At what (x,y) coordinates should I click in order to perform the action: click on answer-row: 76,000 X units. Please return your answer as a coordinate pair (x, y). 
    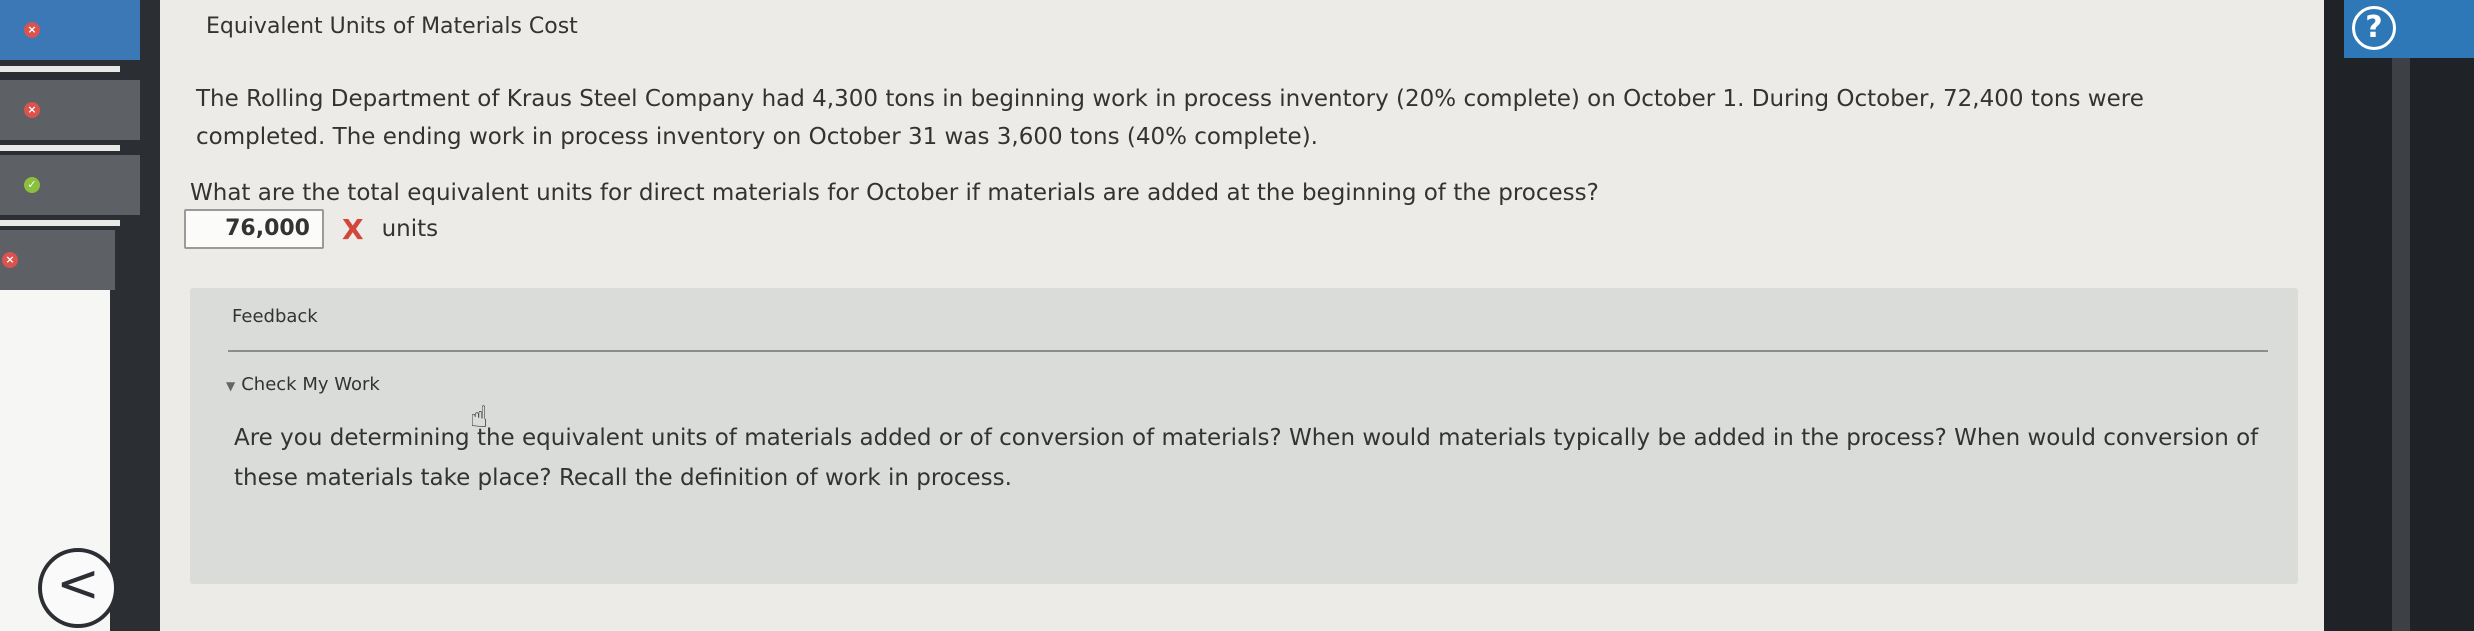
    Looking at the image, I should click on (311, 229).